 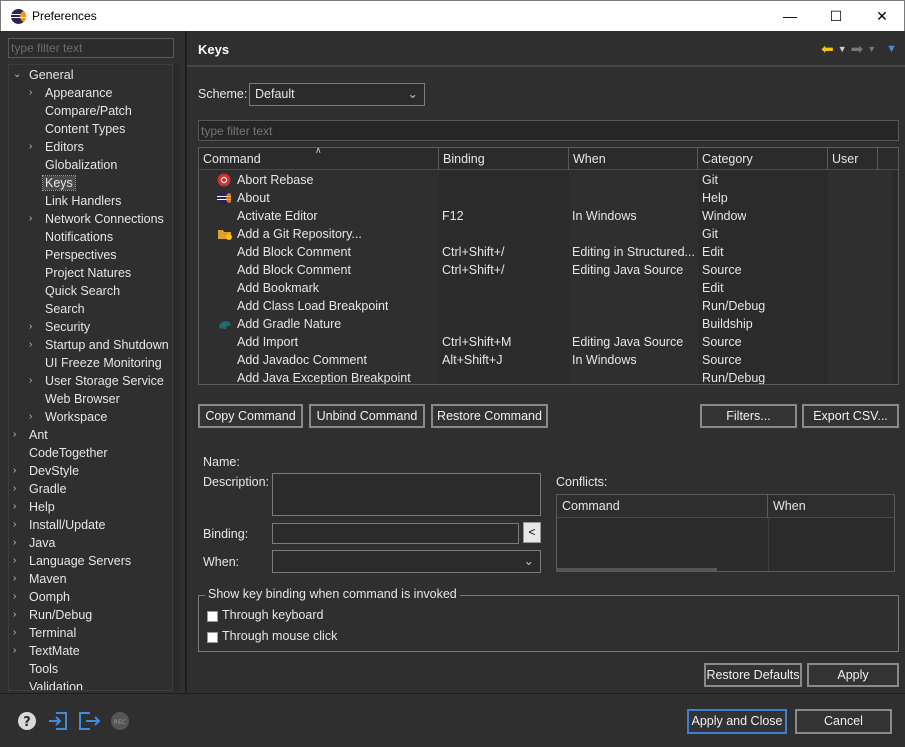 What do you see at coordinates (843, 721) in the screenshot?
I see `cancel-button: Cancel` at bounding box center [843, 721].